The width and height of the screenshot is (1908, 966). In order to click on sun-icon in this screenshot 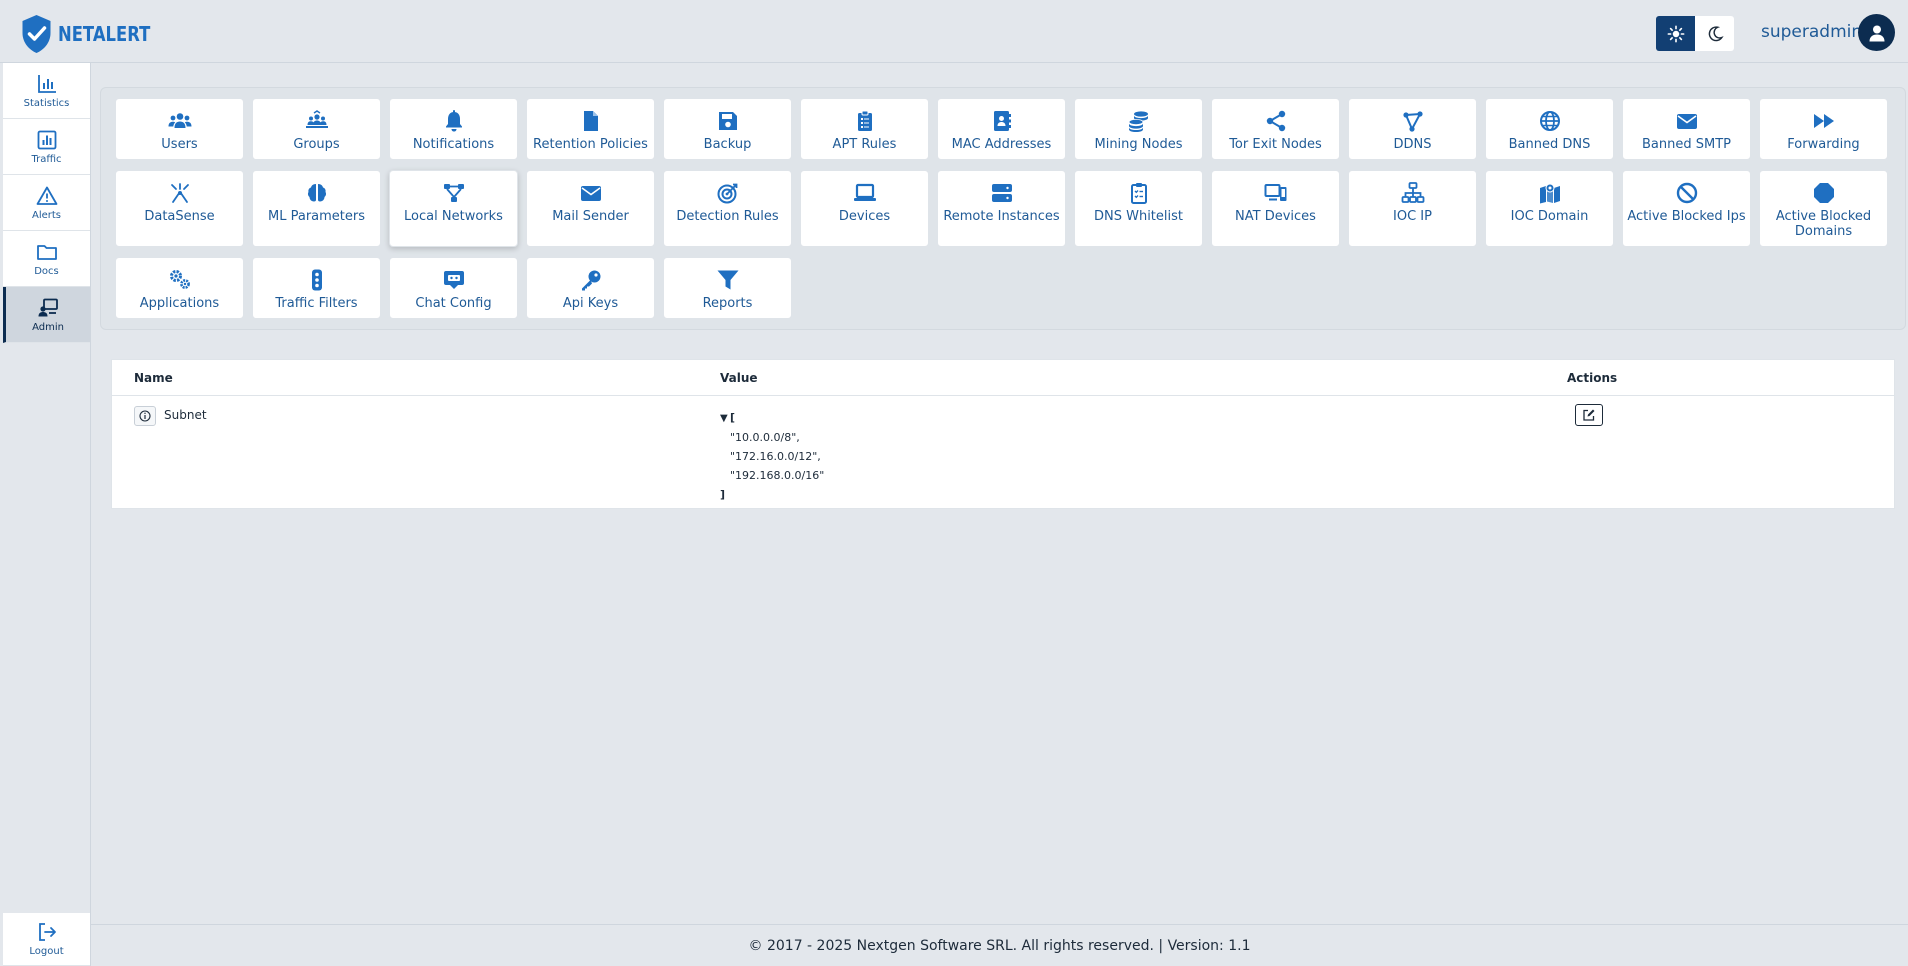, I will do `click(1675, 33)`.